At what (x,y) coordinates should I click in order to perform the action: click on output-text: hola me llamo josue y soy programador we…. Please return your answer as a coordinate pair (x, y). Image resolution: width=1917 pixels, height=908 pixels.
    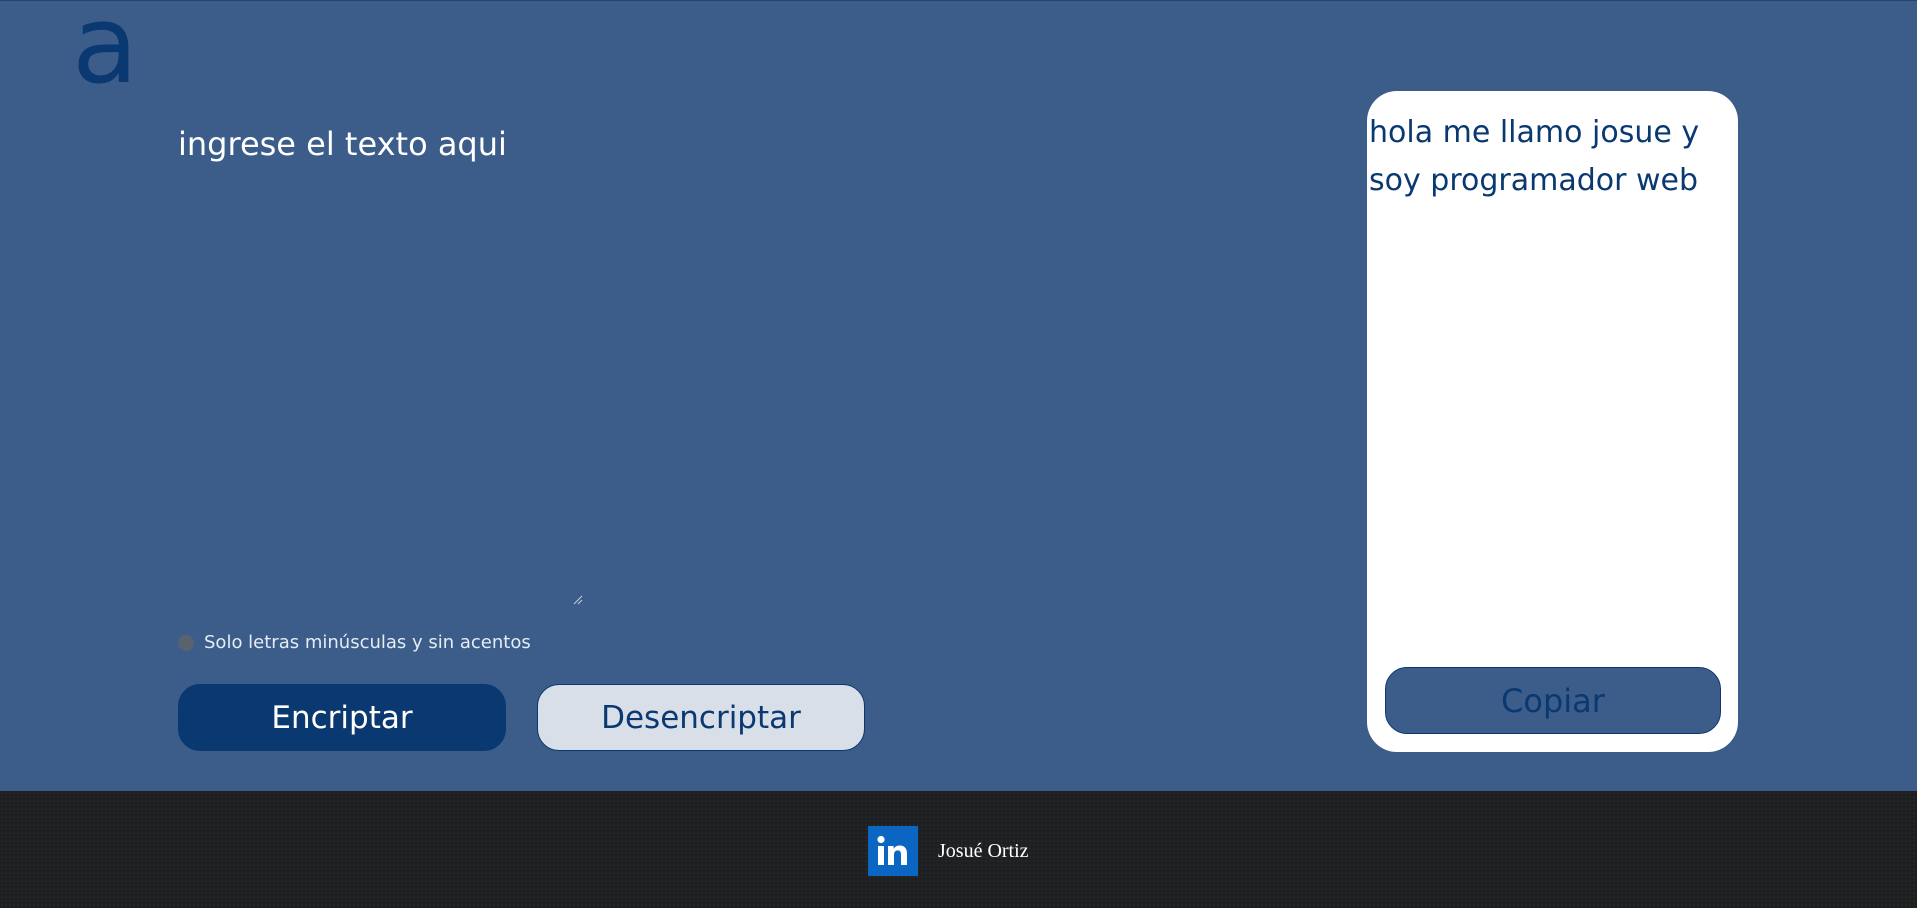
    Looking at the image, I should click on (1534, 156).